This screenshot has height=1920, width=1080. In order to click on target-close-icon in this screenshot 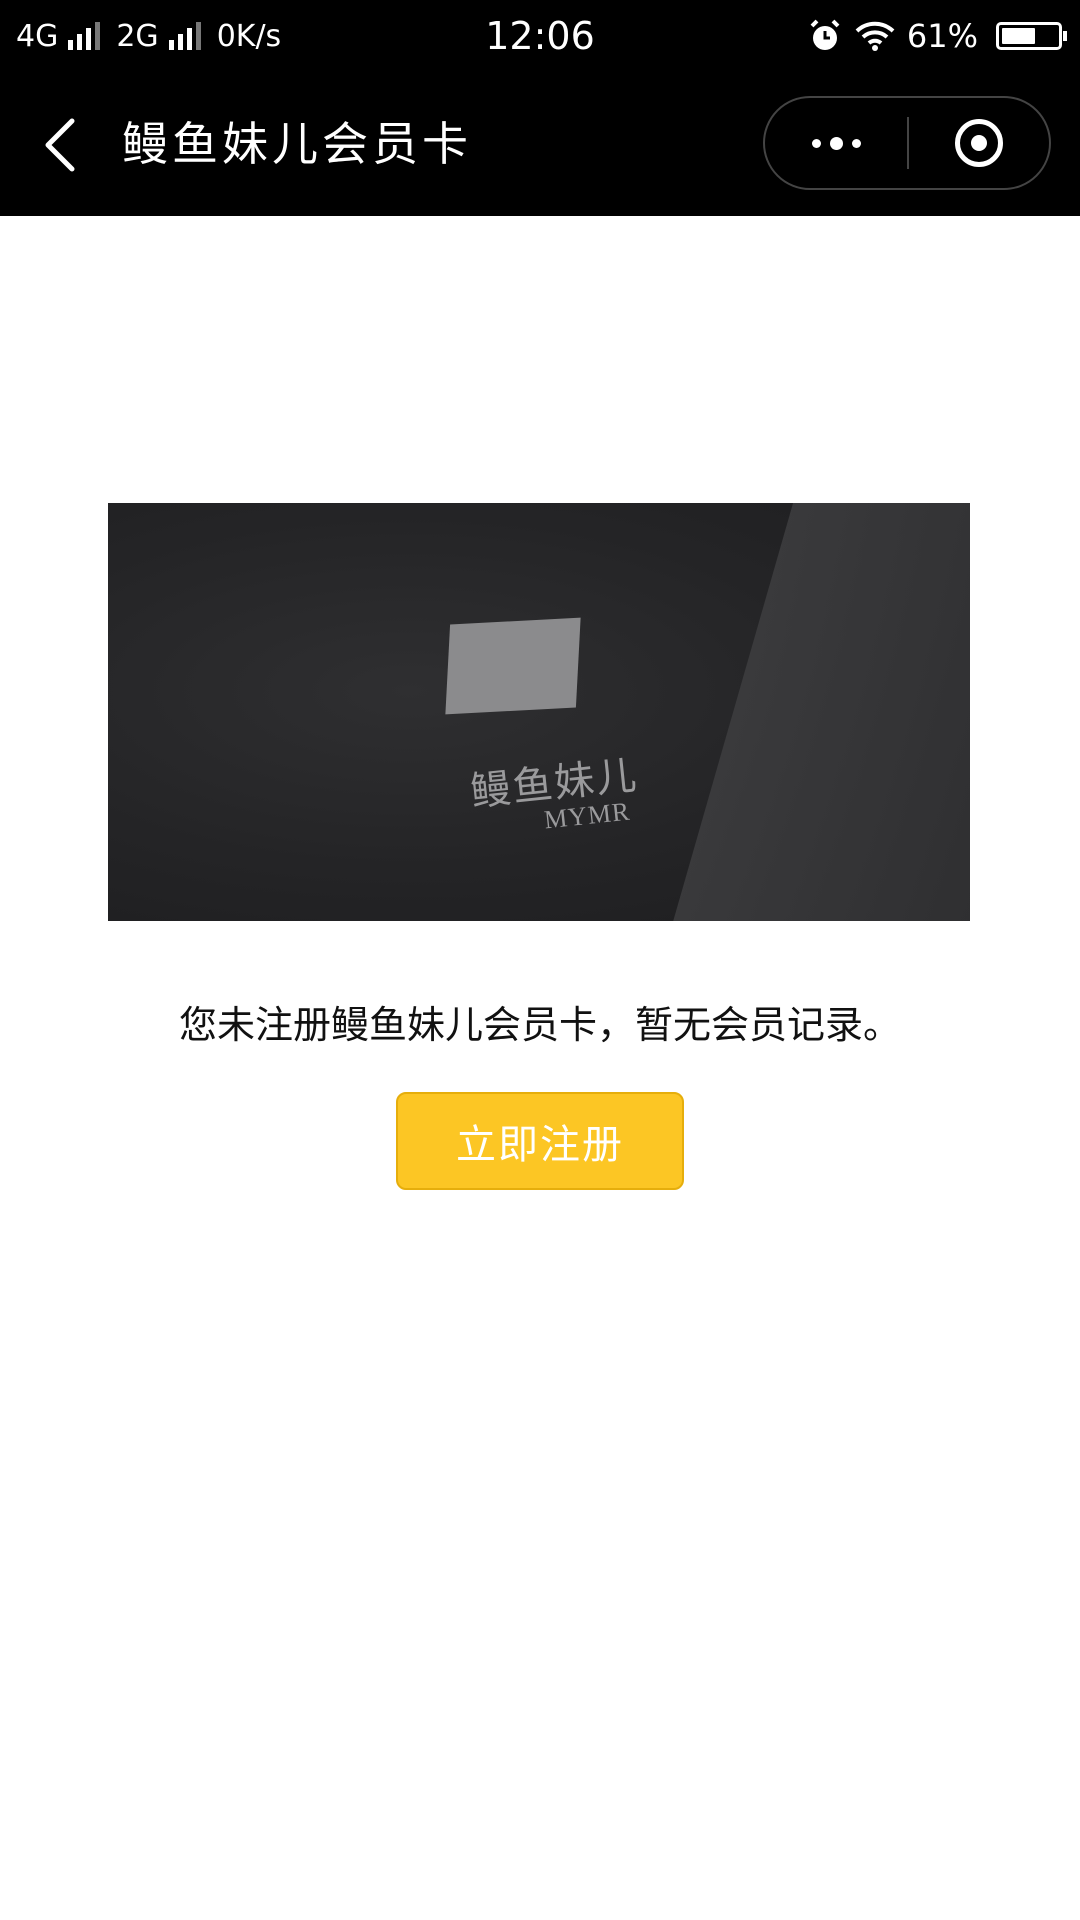, I will do `click(979, 143)`.